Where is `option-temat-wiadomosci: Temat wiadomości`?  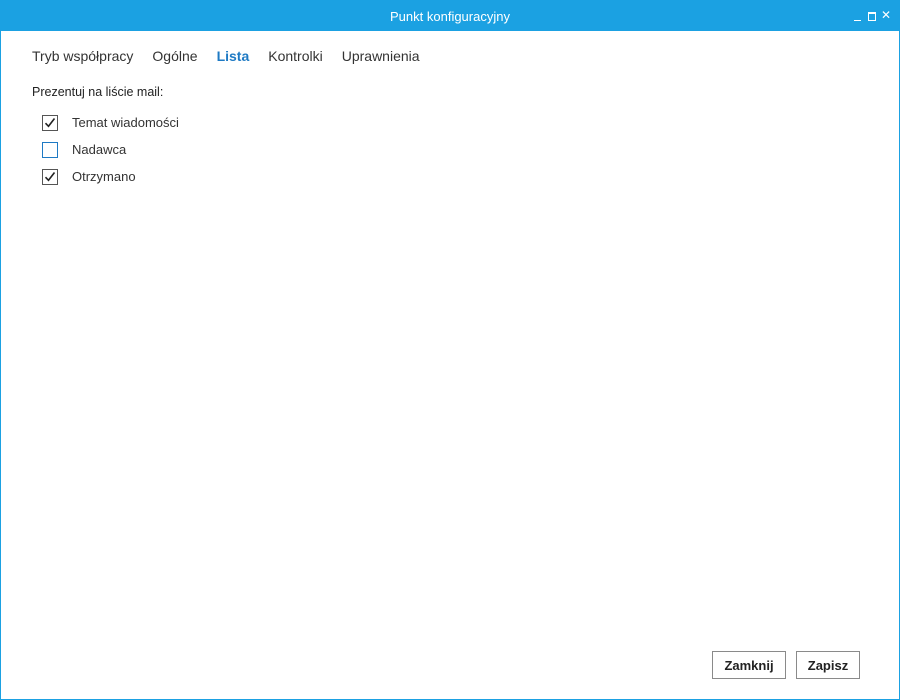 option-temat-wiadomosci: Temat wiadomości is located at coordinates (110, 122).